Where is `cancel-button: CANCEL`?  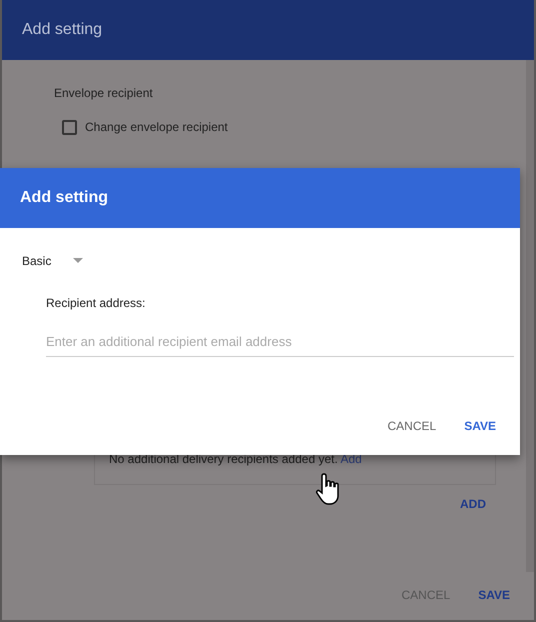
cancel-button: CANCEL is located at coordinates (412, 426).